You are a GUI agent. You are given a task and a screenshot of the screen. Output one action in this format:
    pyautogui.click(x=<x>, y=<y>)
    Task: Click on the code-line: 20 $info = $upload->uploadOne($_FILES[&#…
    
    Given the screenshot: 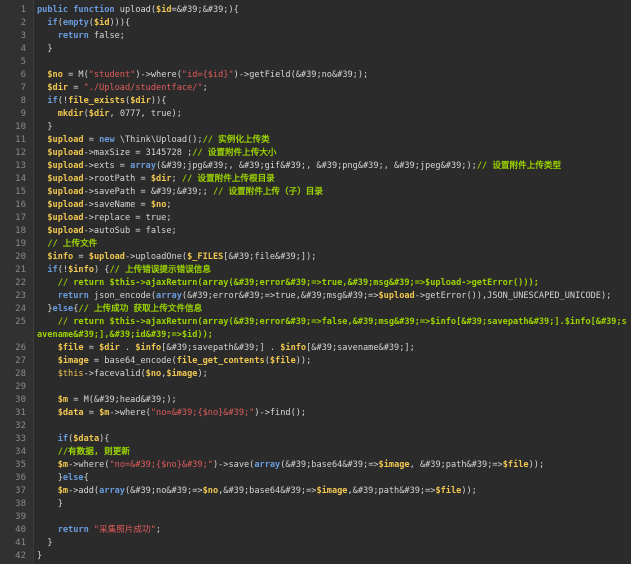 What is the action you would take?
    pyautogui.click(x=315, y=257)
    